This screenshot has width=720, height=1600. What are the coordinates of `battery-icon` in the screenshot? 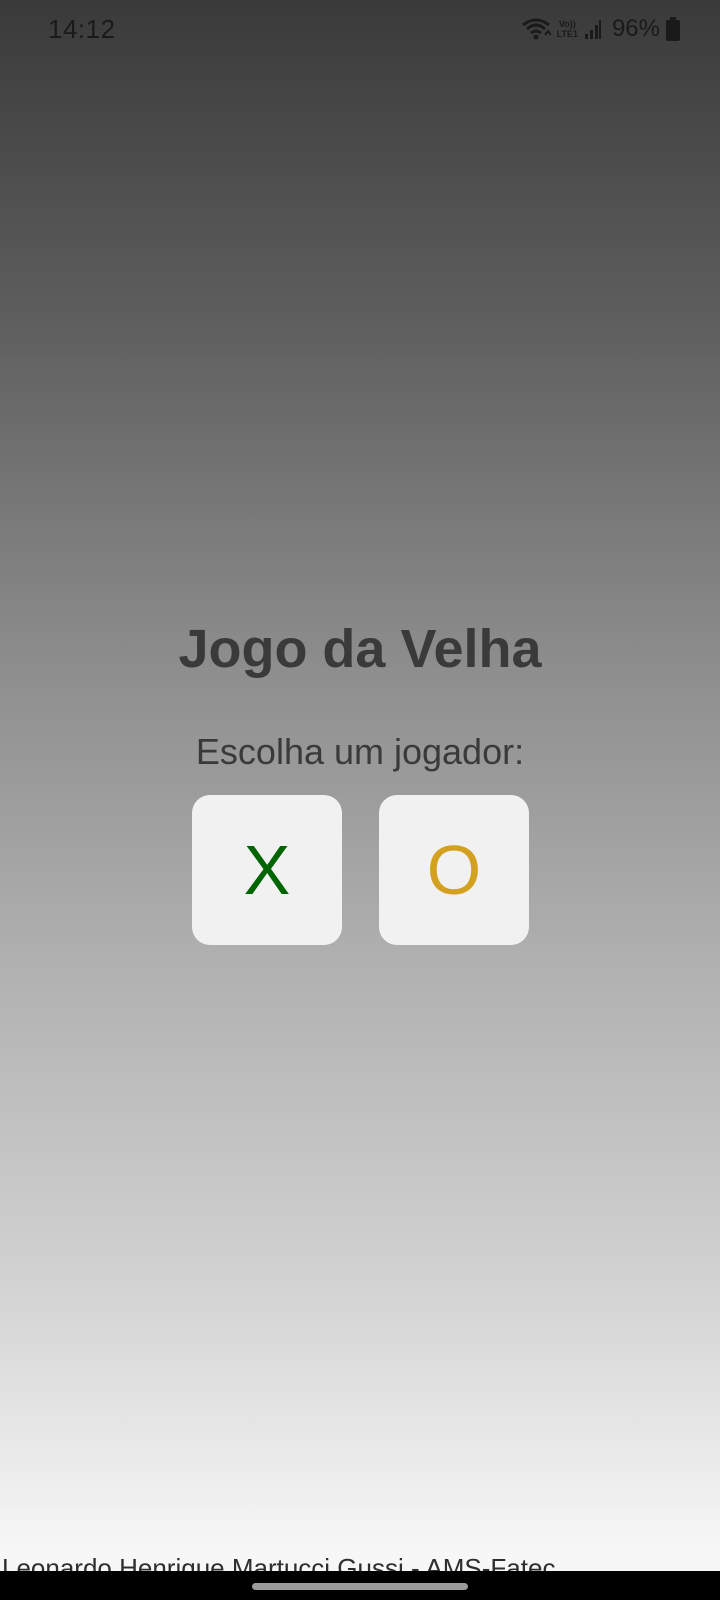 It's located at (673, 29).